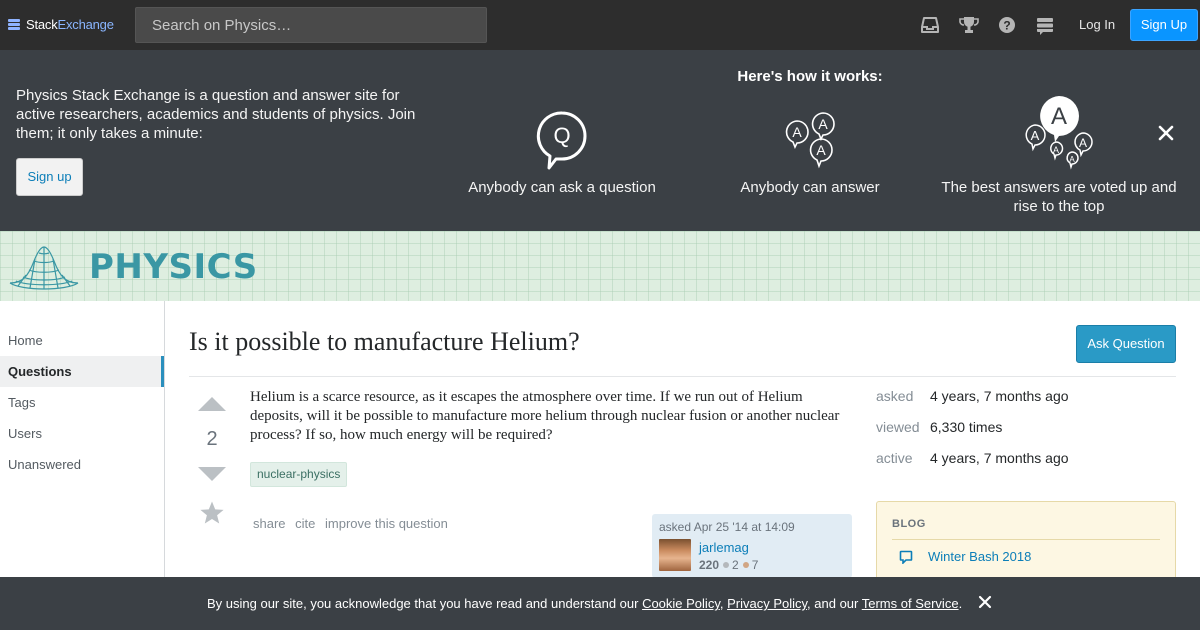 Image resolution: width=1200 pixels, height=630 pixels. I want to click on silver-badge-icon, so click(726, 565).